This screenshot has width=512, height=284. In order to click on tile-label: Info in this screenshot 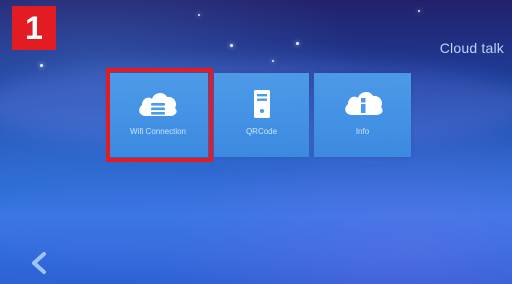, I will do `click(362, 131)`.